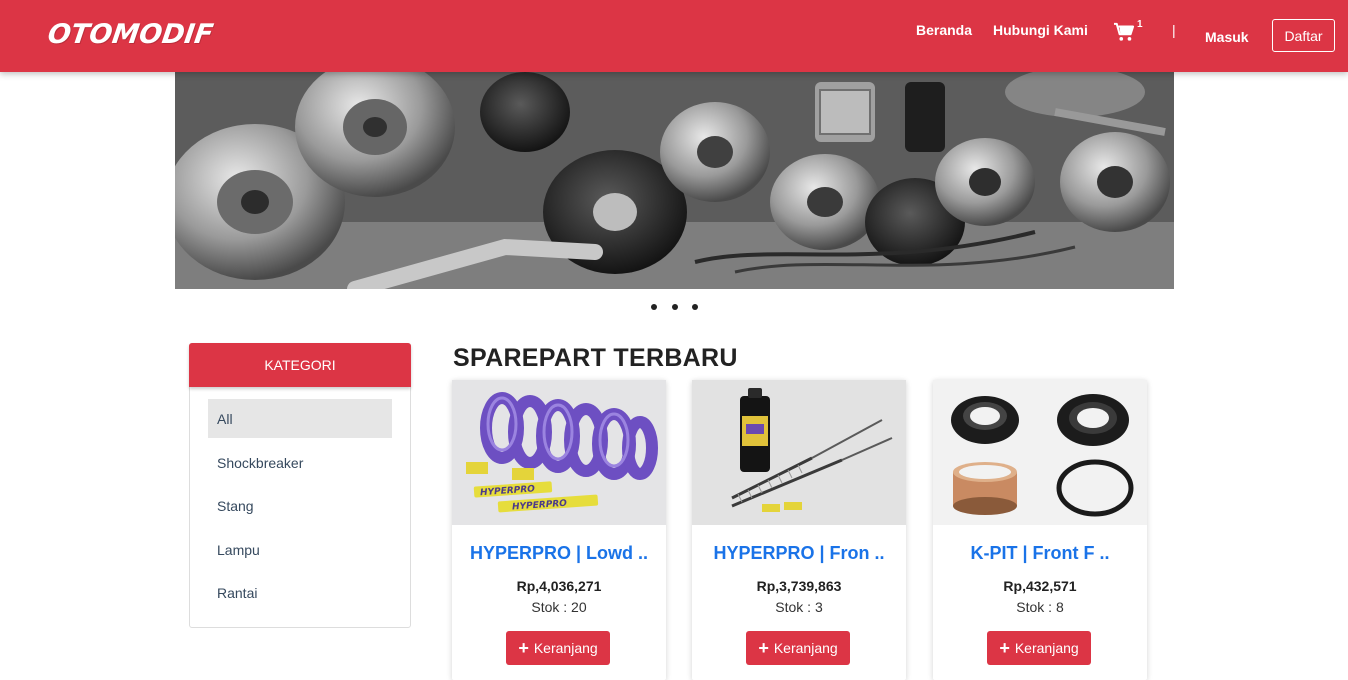 Image resolution: width=1348 pixels, height=680 pixels. What do you see at coordinates (799, 607) in the screenshot?
I see `product-stock: Stok : 3` at bounding box center [799, 607].